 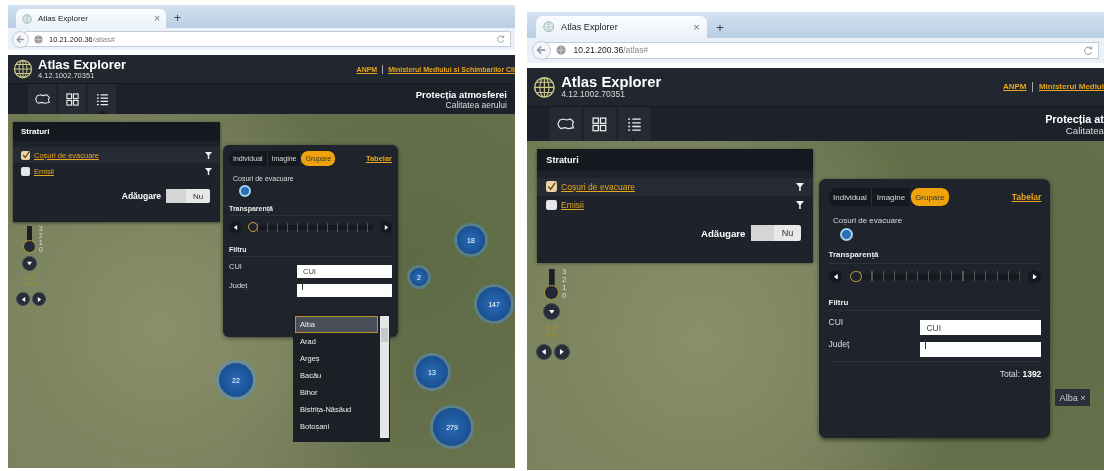 What do you see at coordinates (1071, 87) in the screenshot?
I see `header-link: Ministerul Mediul` at bounding box center [1071, 87].